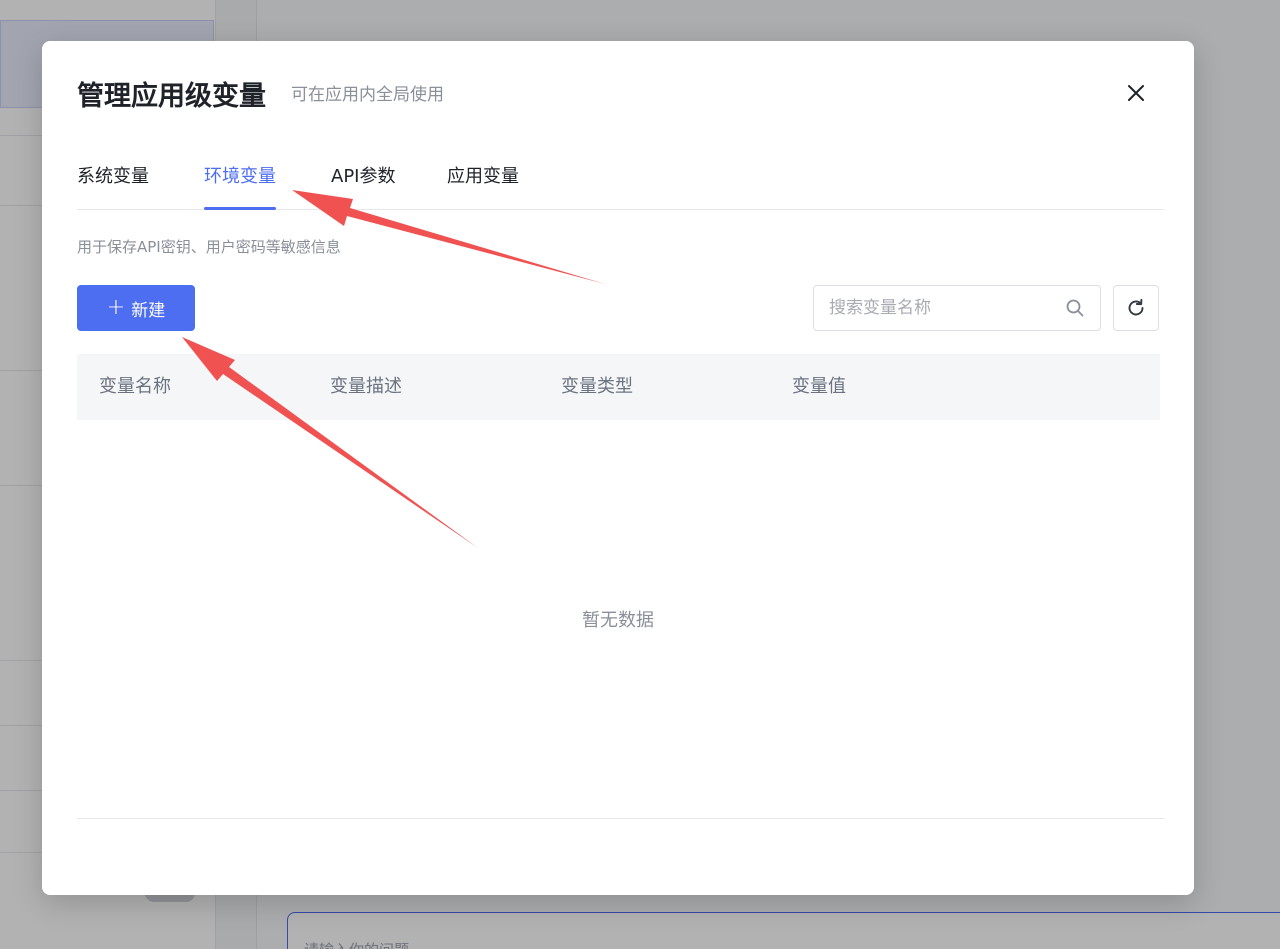 The width and height of the screenshot is (1280, 949). I want to click on table-header: 变量名称 变量描述 变量类型 变量值, so click(618, 387).